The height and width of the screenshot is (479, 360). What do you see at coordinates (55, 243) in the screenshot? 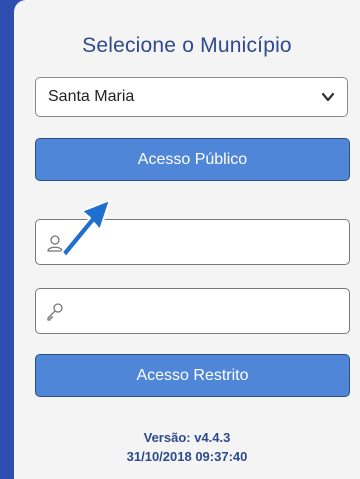
I see `user-icon` at bounding box center [55, 243].